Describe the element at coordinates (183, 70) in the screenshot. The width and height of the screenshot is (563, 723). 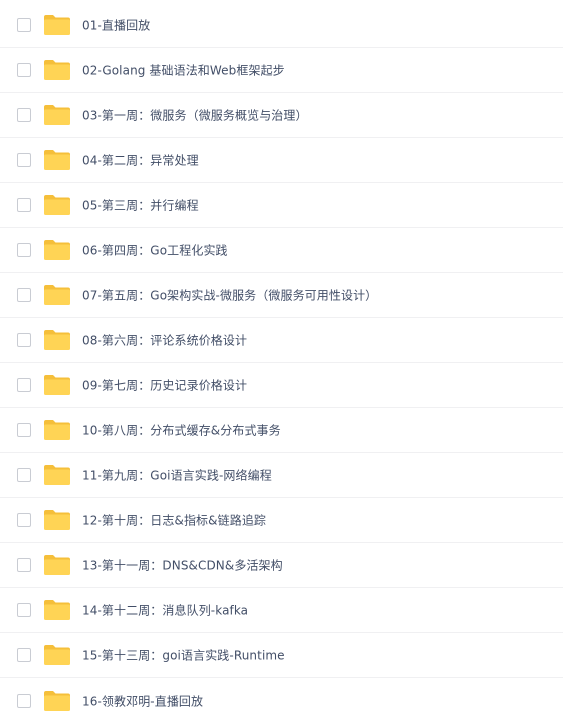
I see `file-name: 02-Golang 基础语法和Web框架起步` at that location.